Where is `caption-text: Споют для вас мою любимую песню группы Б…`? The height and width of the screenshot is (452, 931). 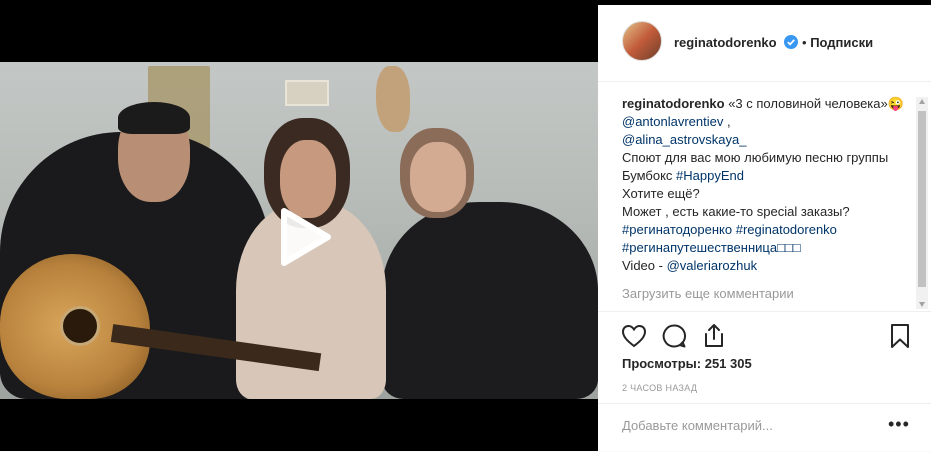 caption-text: Споют для вас мою любимую песню группы Б… is located at coordinates (755, 166).